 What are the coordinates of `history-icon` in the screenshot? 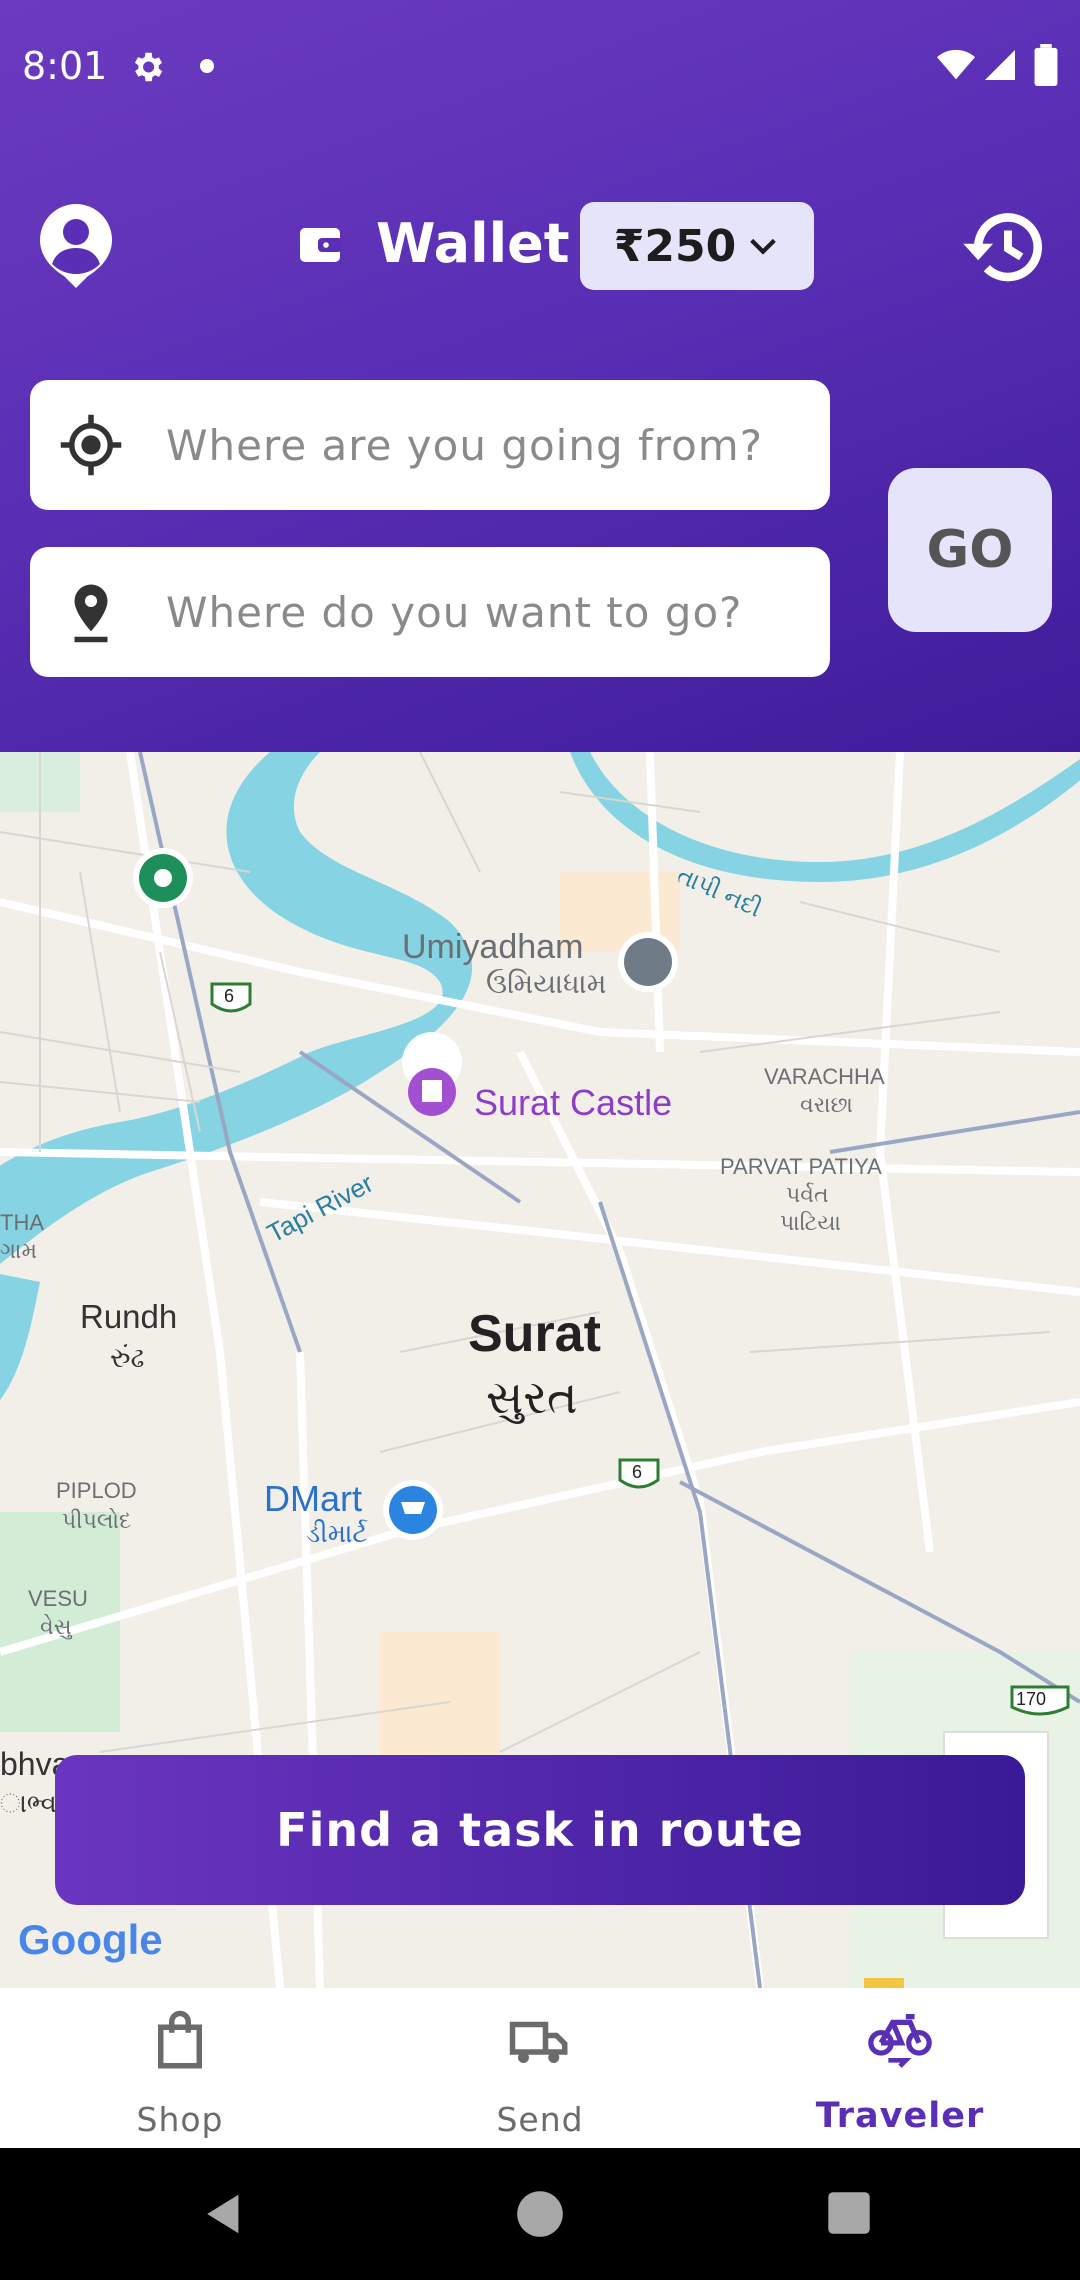 It's located at (1003, 247).